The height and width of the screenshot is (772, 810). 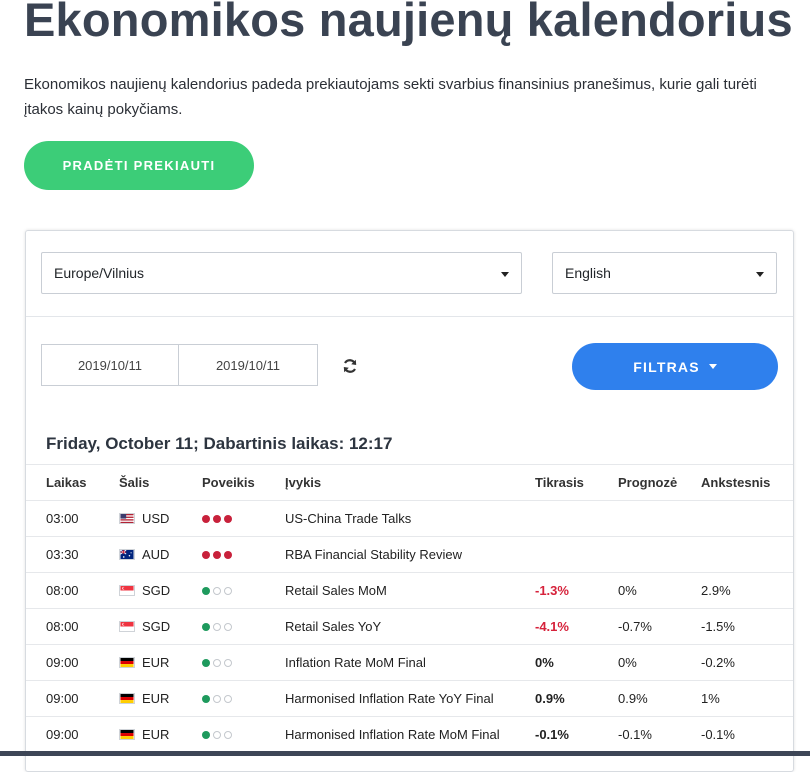 What do you see at coordinates (718, 734) in the screenshot?
I see `event-previous: -0.1%` at bounding box center [718, 734].